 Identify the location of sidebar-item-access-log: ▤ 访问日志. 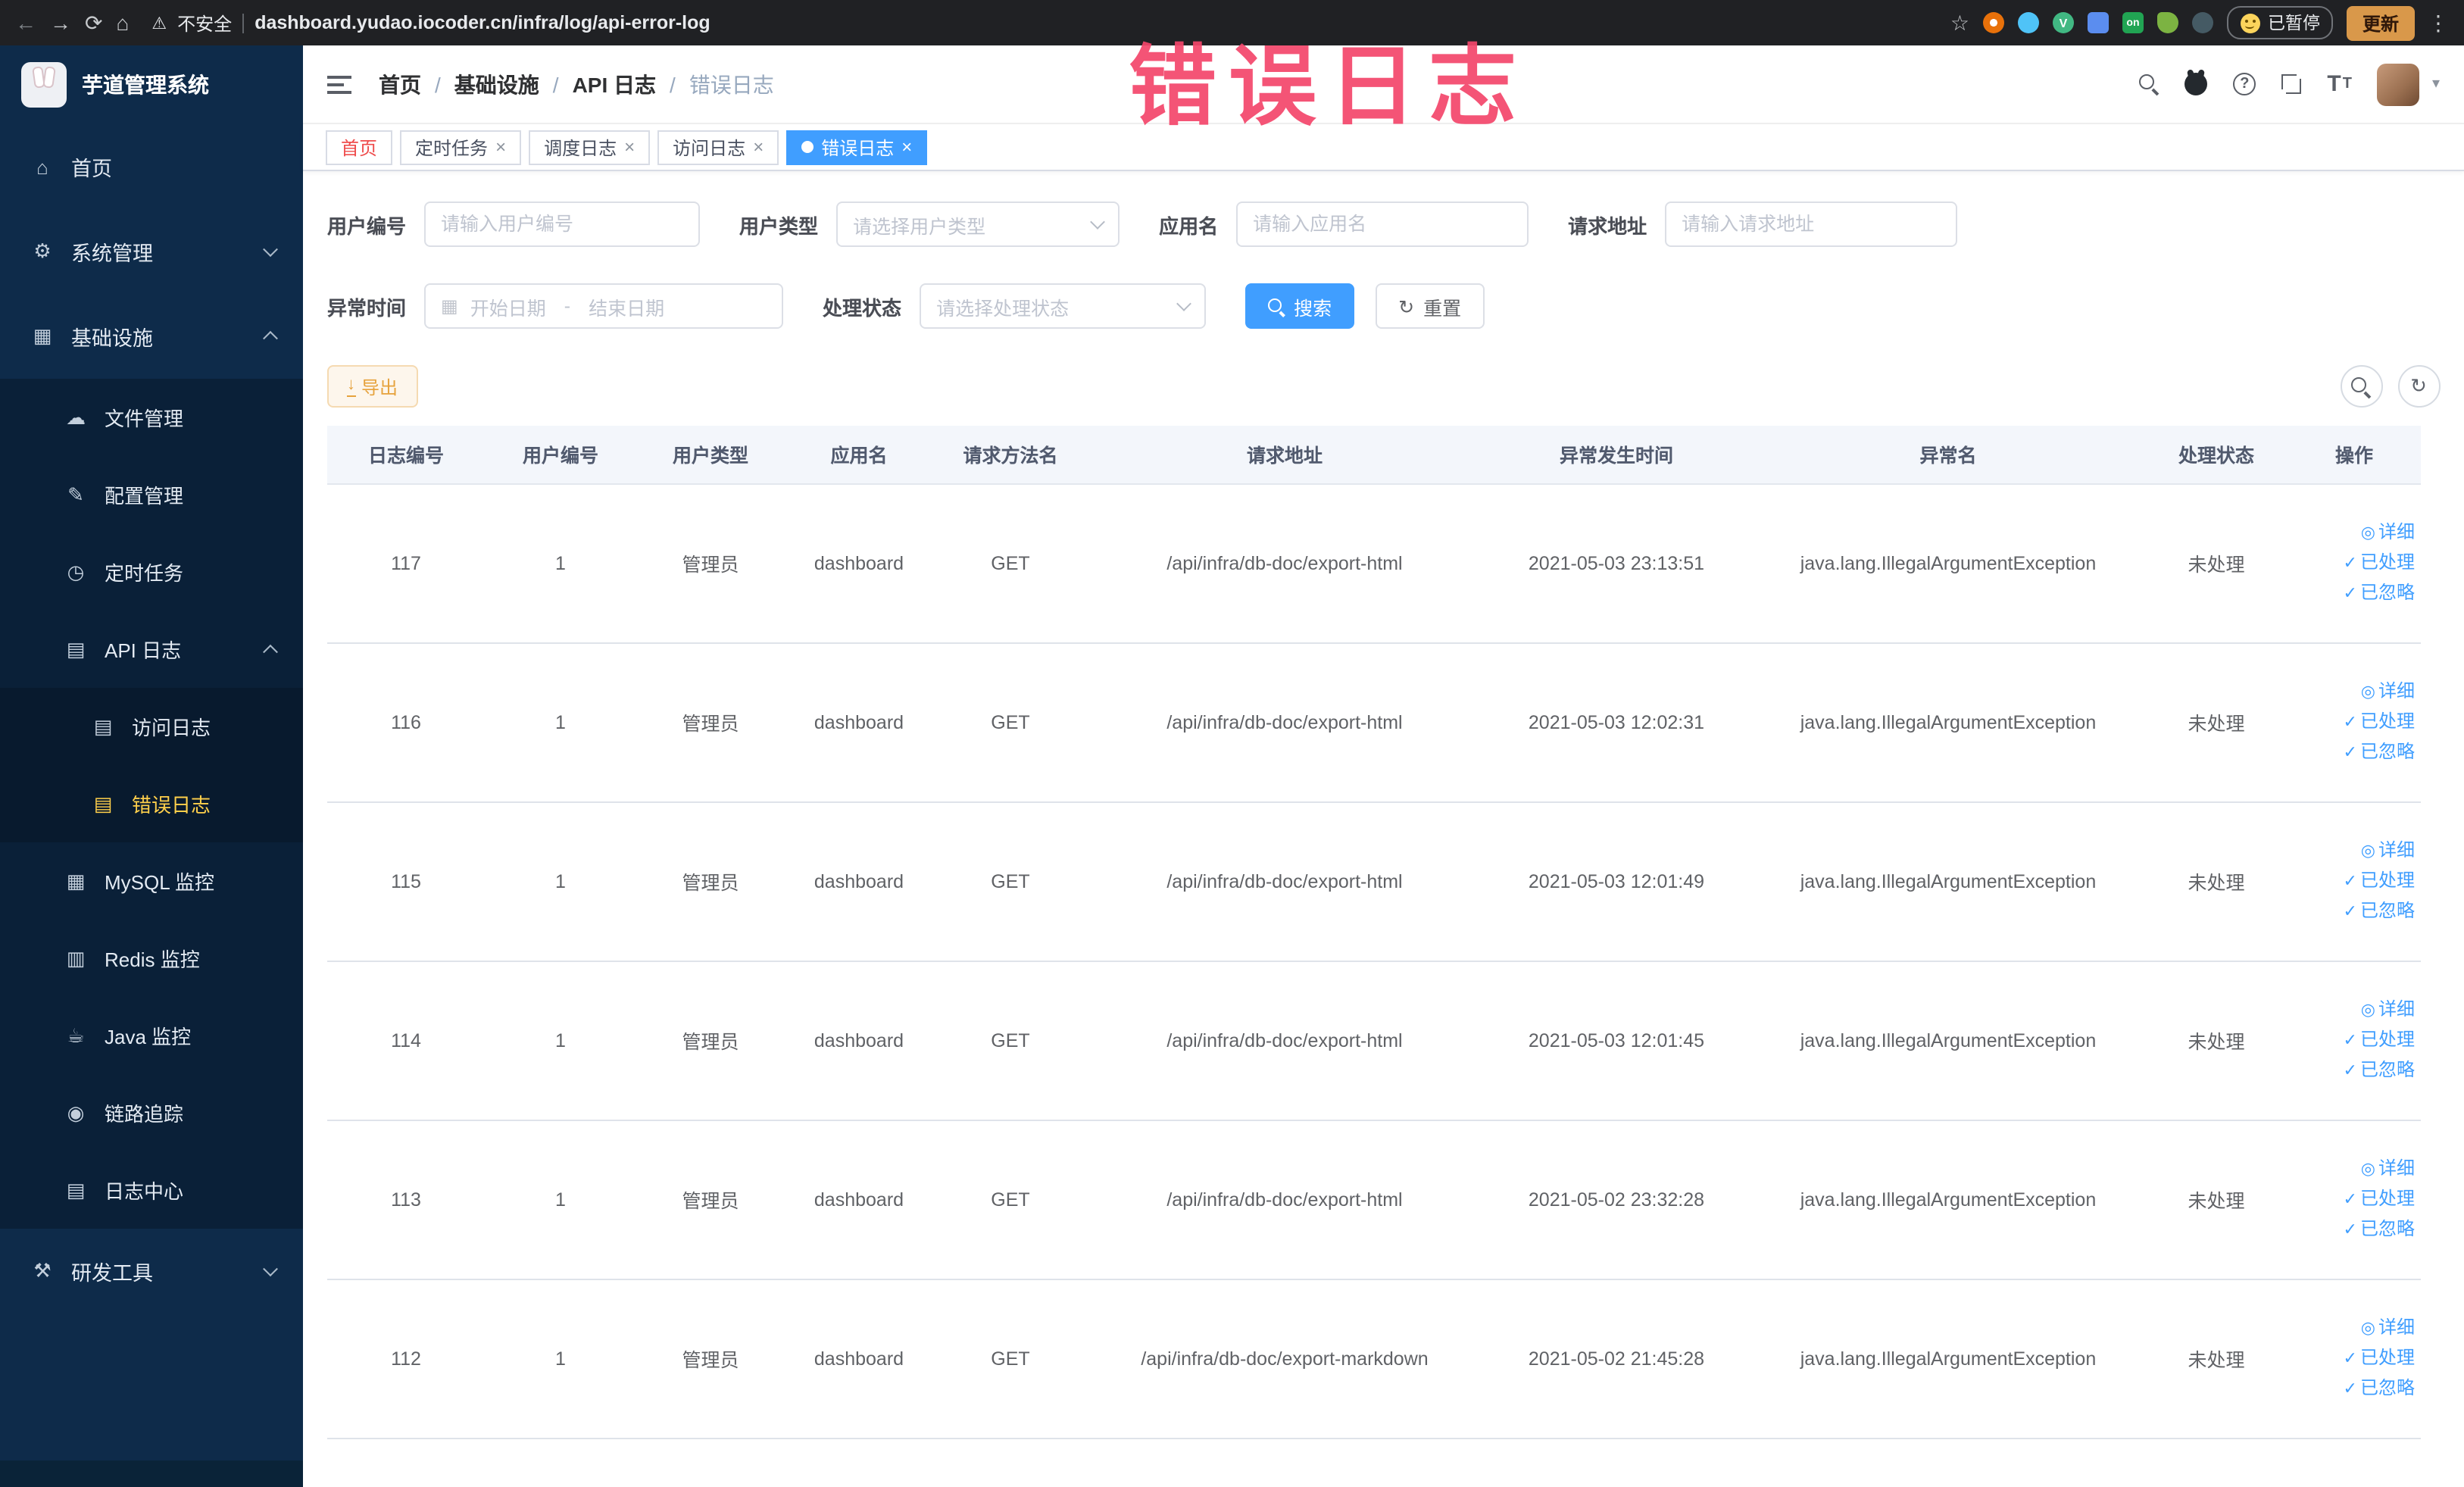
(151, 726).